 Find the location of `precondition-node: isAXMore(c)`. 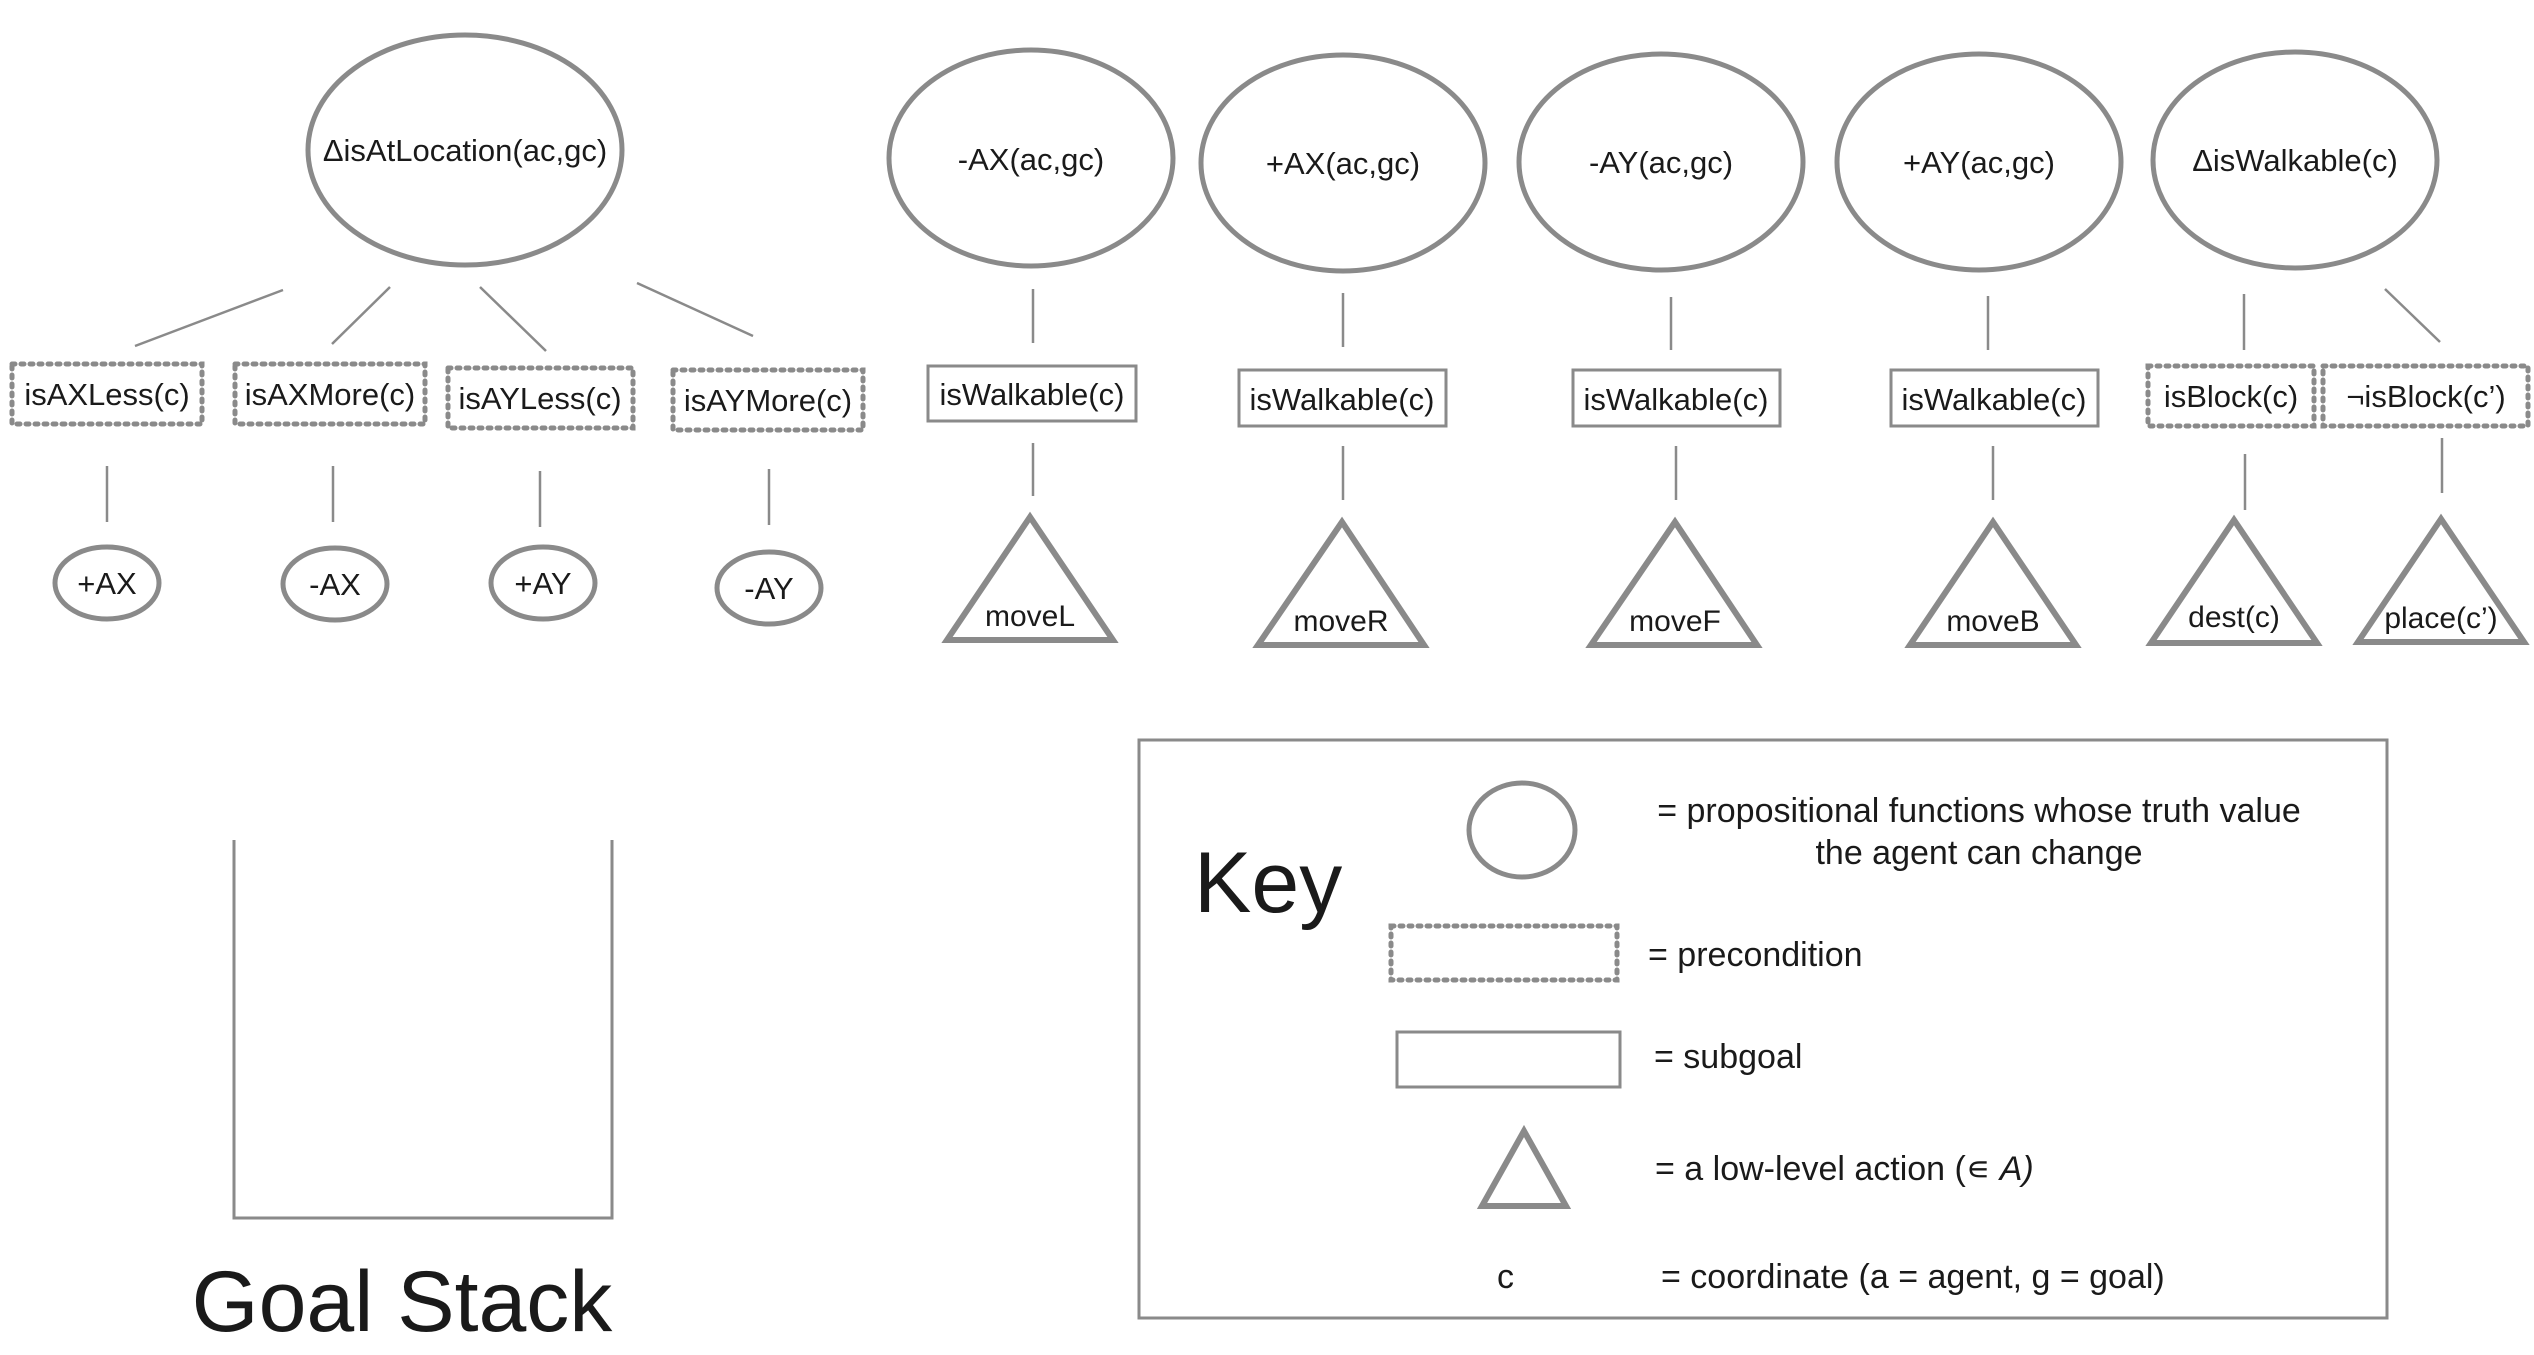

precondition-node: isAXMore(c) is located at coordinates (330, 394).